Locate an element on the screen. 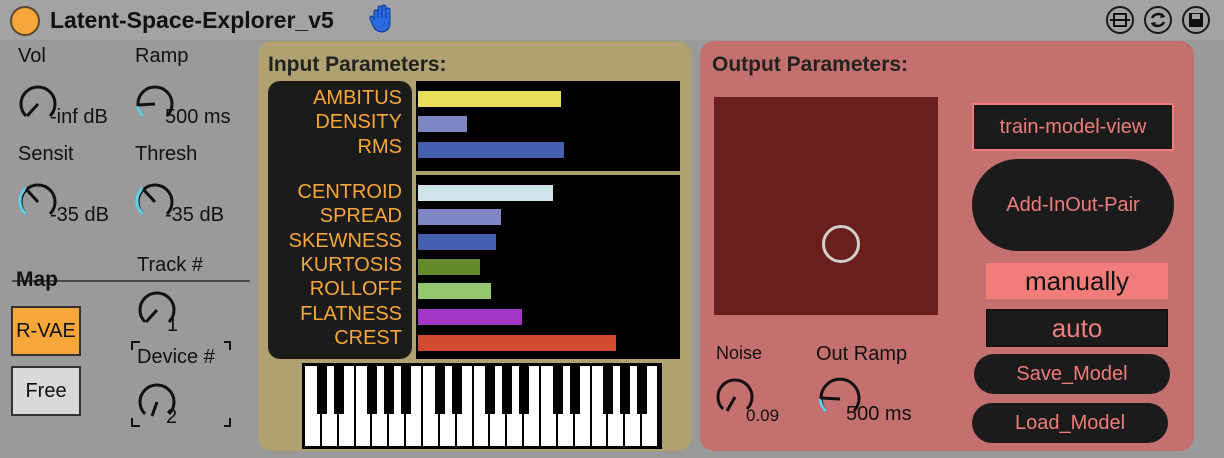  param-label-kurtosis: KURTOSIS is located at coordinates (351, 265).